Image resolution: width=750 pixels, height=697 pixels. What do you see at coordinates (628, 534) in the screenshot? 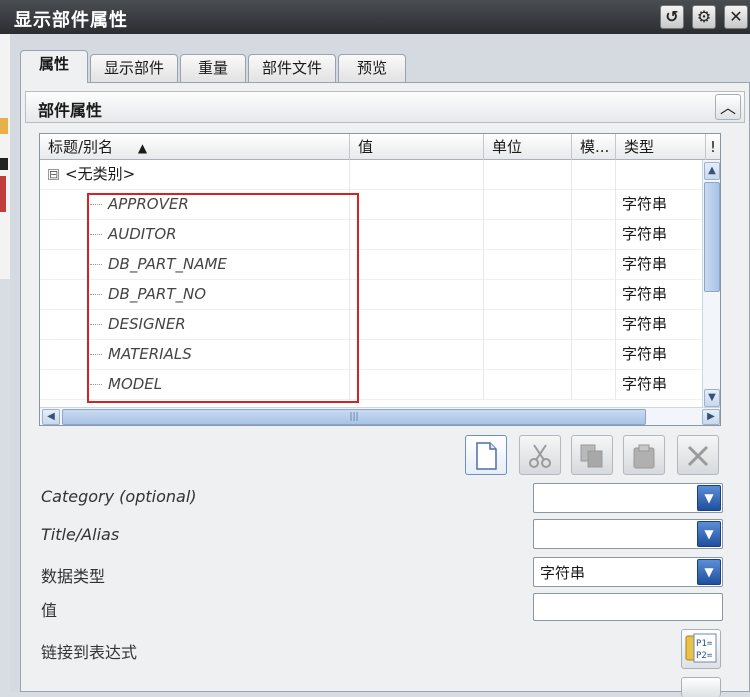
I see `title-alias-dropdown: ▼` at bounding box center [628, 534].